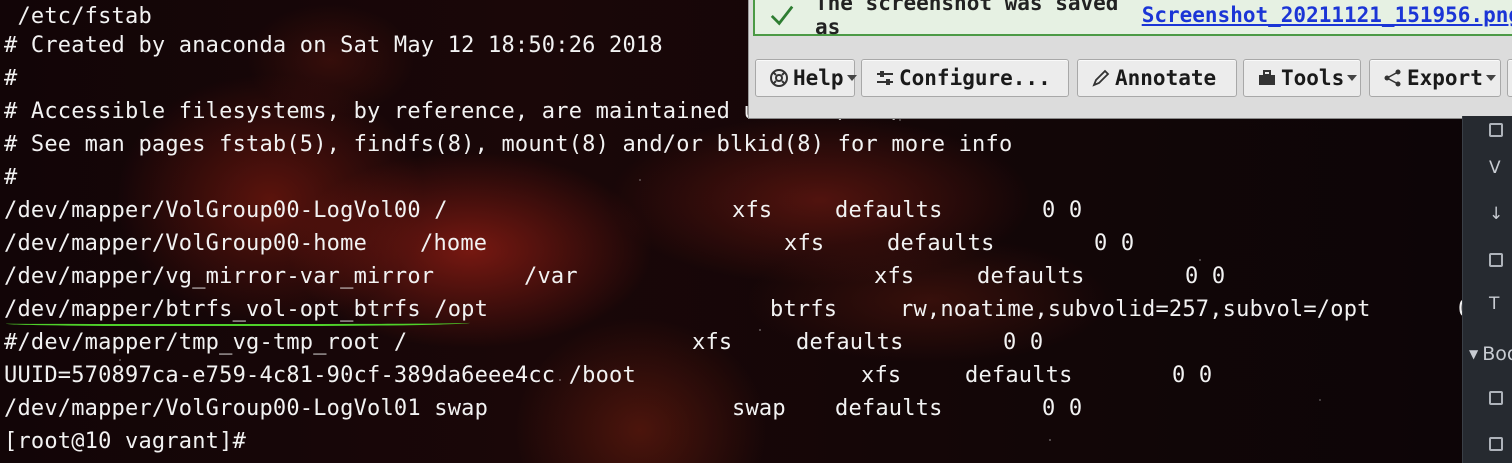  What do you see at coordinates (186, 243) in the screenshot?
I see `fstab-device: /dev/mapper/VolGroup00-home` at bounding box center [186, 243].